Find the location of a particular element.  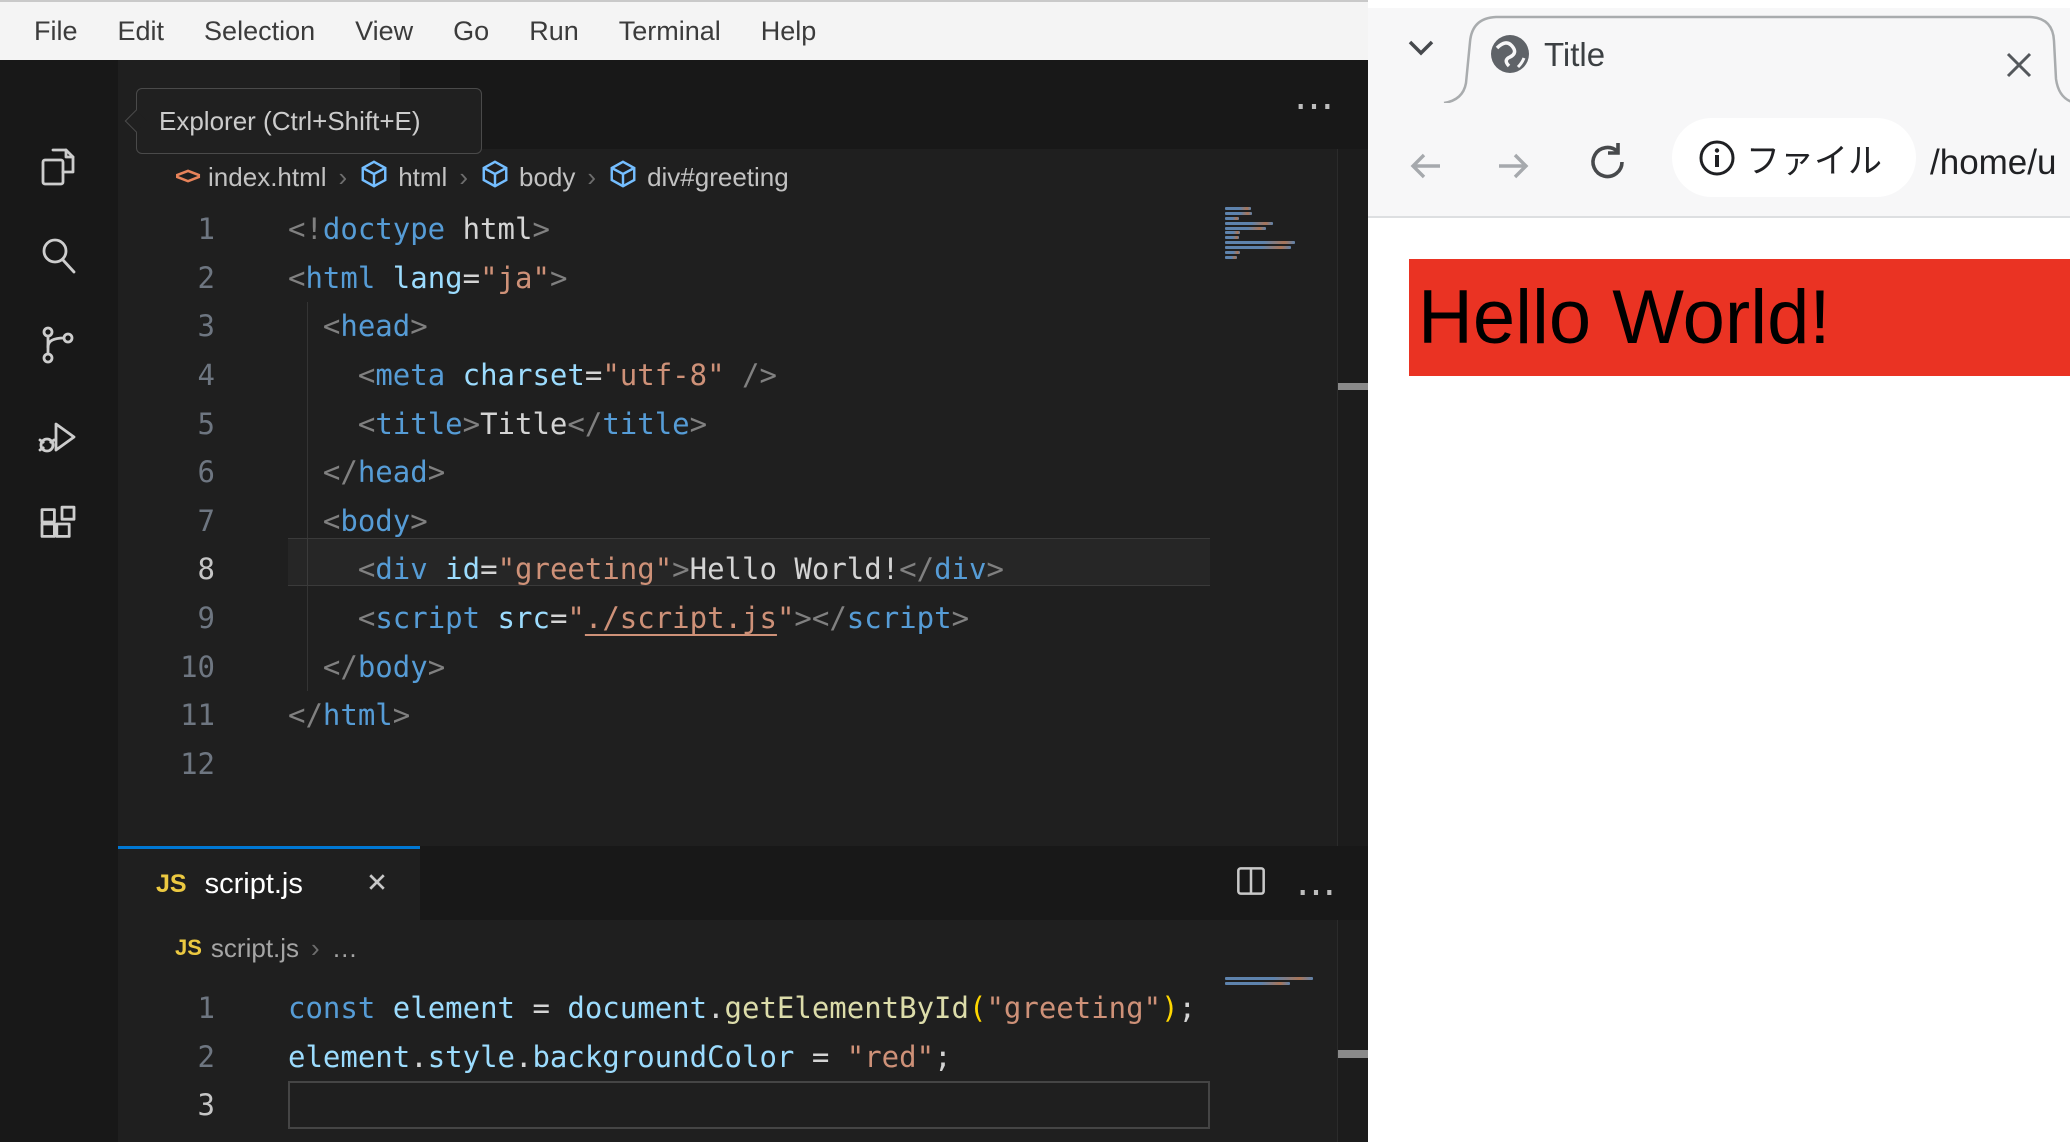

code-text: <html lang="ja"> is located at coordinates (428, 277).